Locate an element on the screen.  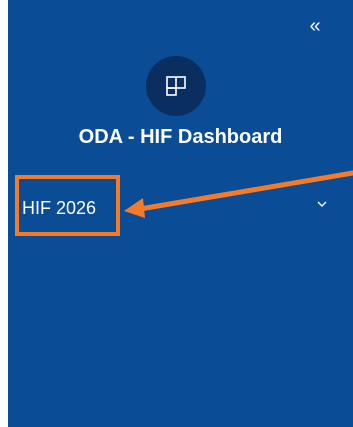
app-title: ODA - HIF Dashboard is located at coordinates (180, 137).